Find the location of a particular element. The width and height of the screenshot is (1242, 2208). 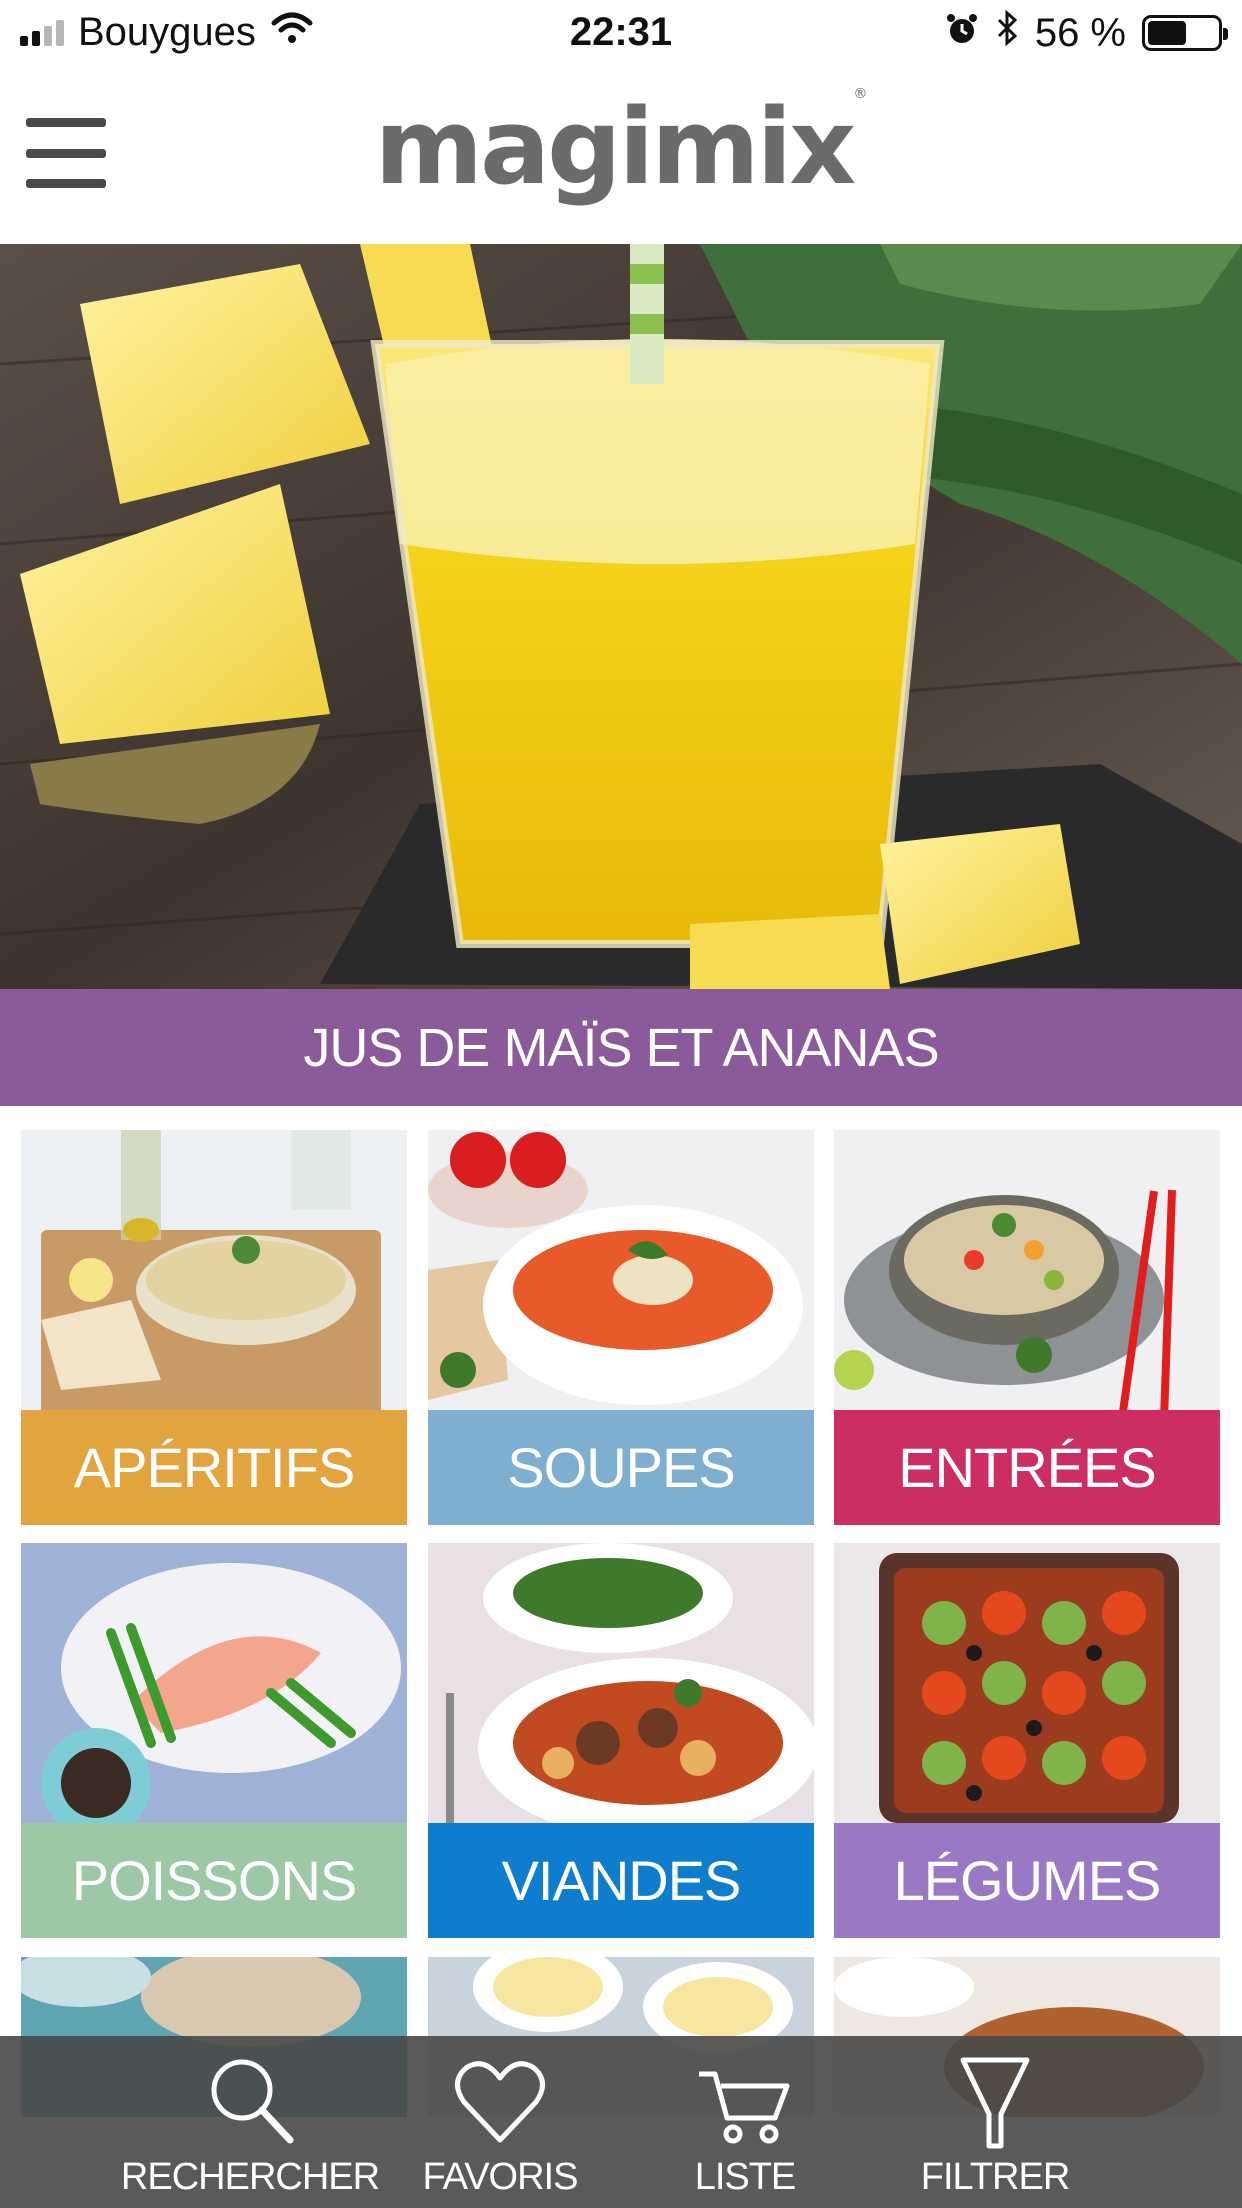

status-right: 56 % is located at coordinates (1086, 32).